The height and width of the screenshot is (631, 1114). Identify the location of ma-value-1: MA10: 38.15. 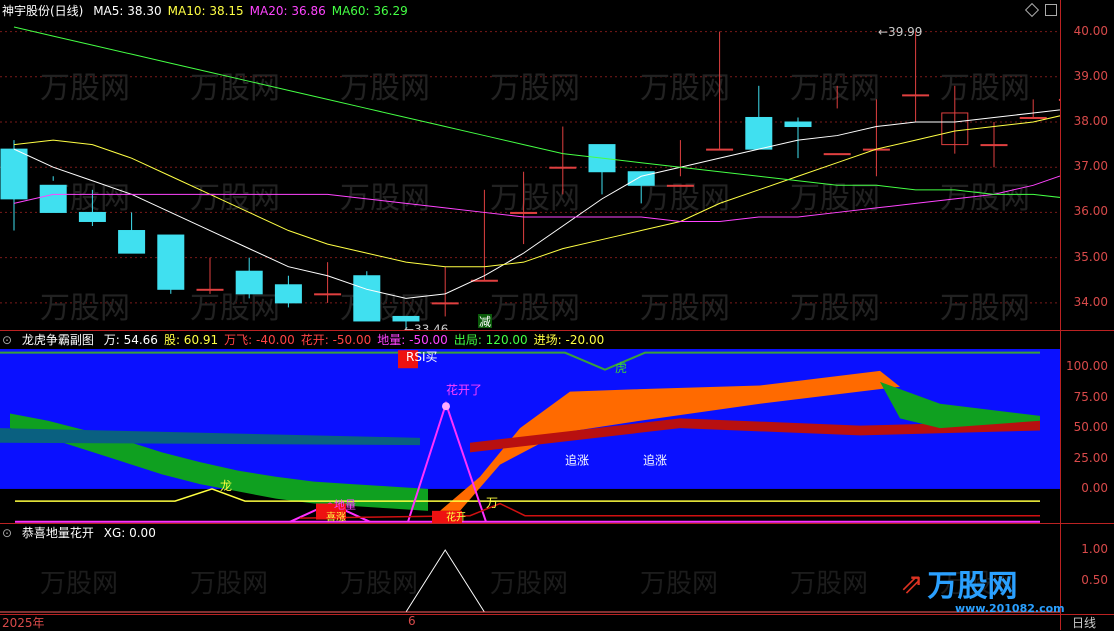
(205, 11).